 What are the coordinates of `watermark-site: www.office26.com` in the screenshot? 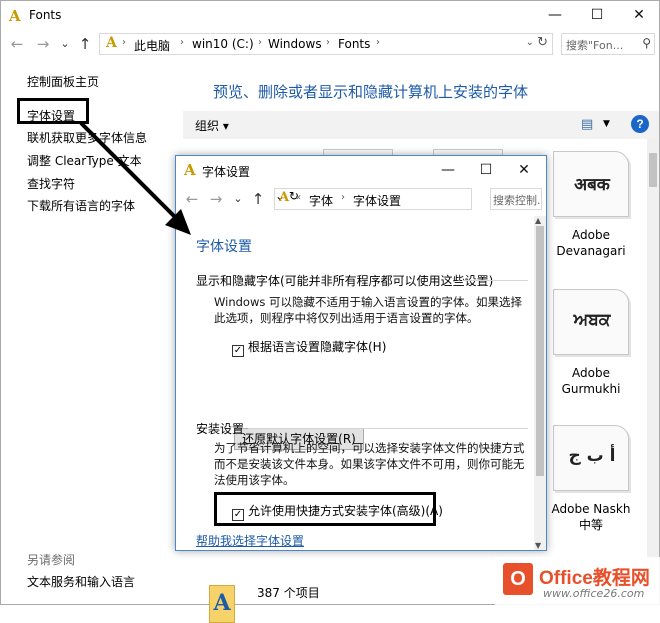 It's located at (594, 593).